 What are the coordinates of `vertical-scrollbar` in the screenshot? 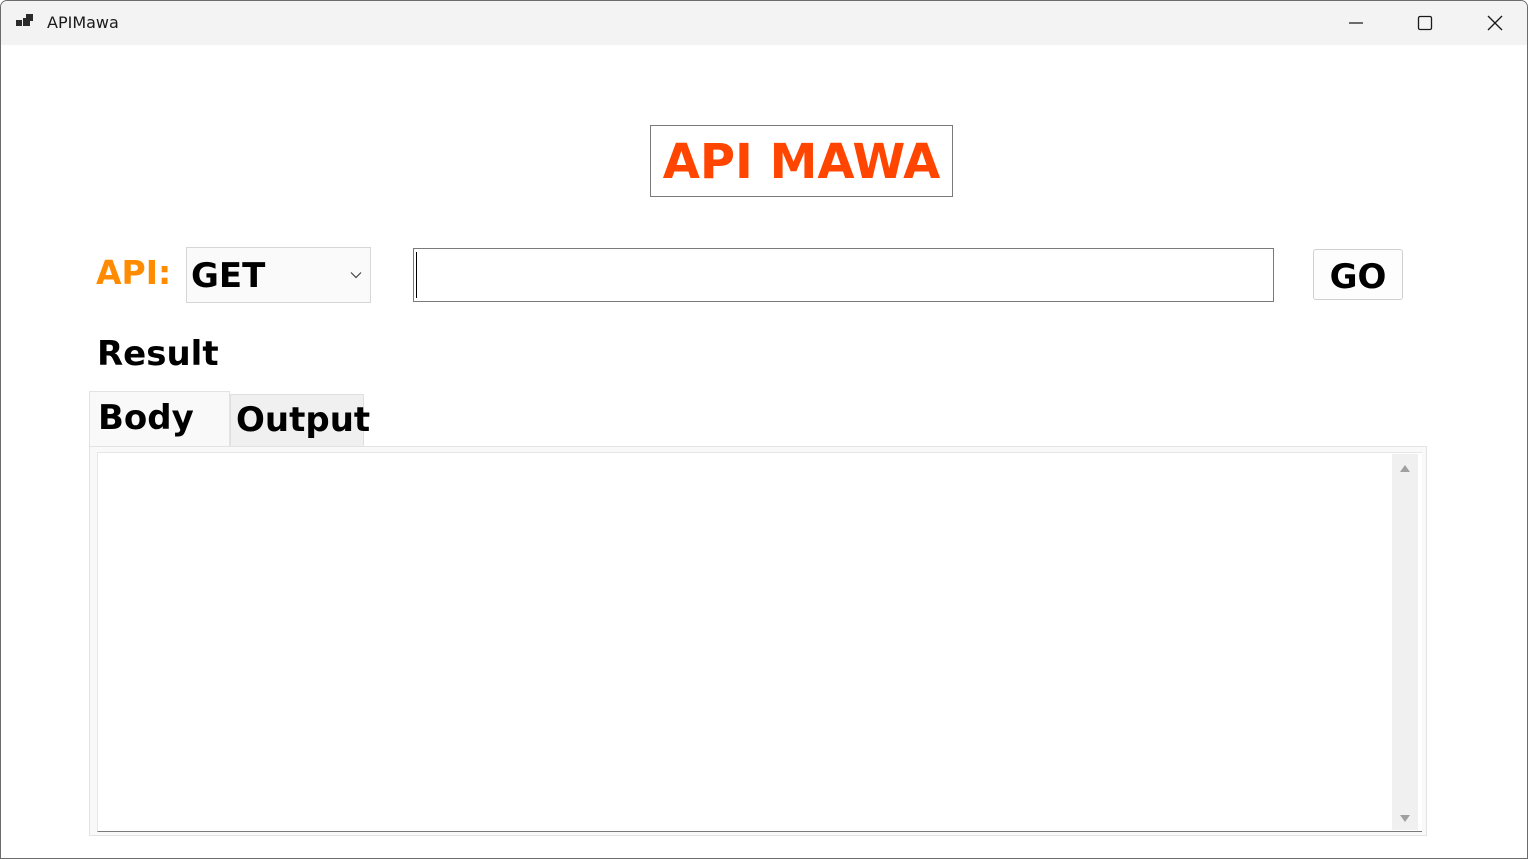 It's located at (1405, 642).